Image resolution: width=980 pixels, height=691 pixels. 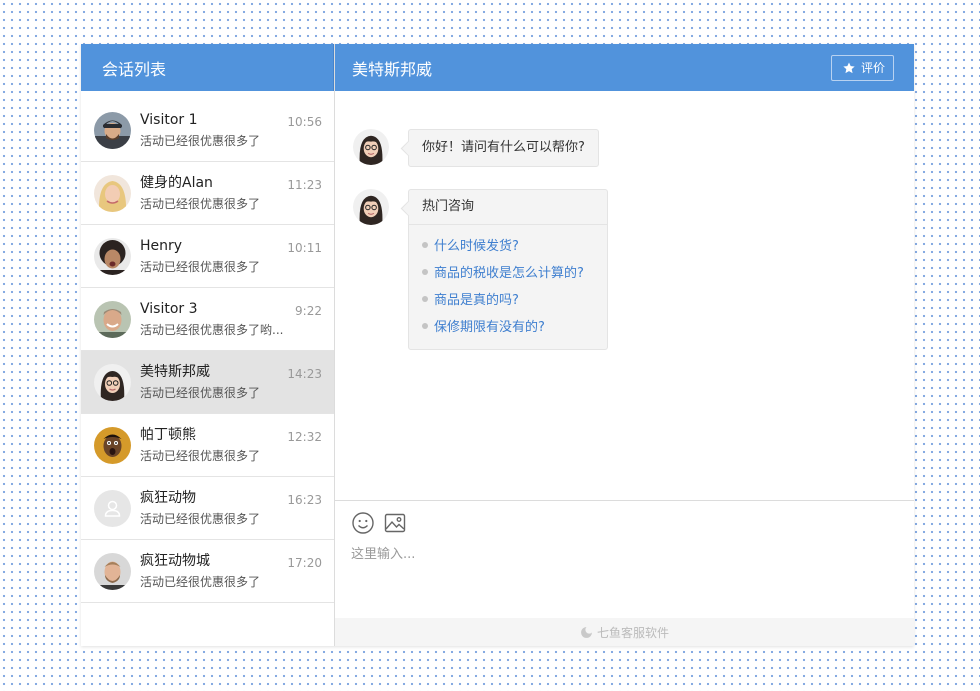 I want to click on conversation-time: 16:23, so click(x=304, y=500).